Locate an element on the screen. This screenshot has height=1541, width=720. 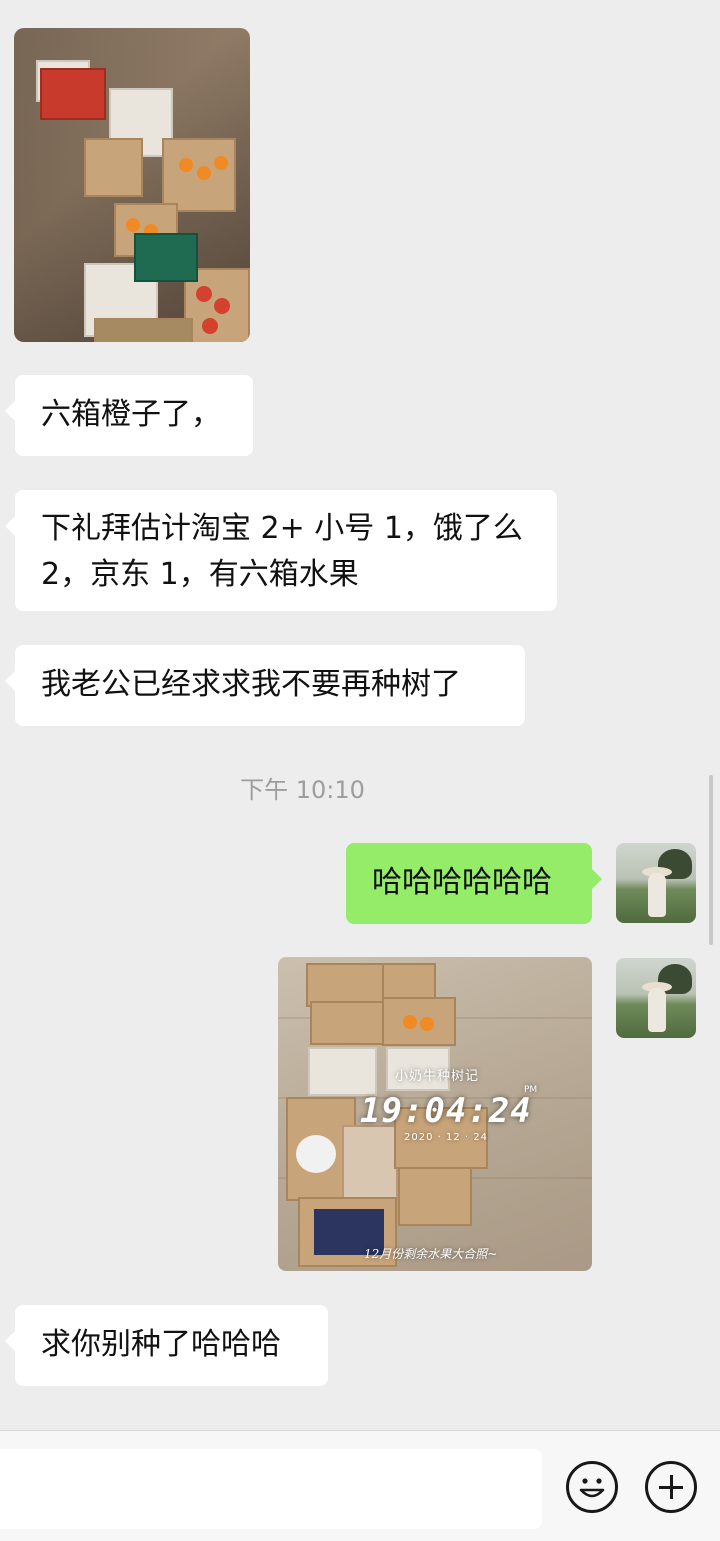
incoming-message: 我老公已经求求我不要再种树了 is located at coordinates (265, 685).